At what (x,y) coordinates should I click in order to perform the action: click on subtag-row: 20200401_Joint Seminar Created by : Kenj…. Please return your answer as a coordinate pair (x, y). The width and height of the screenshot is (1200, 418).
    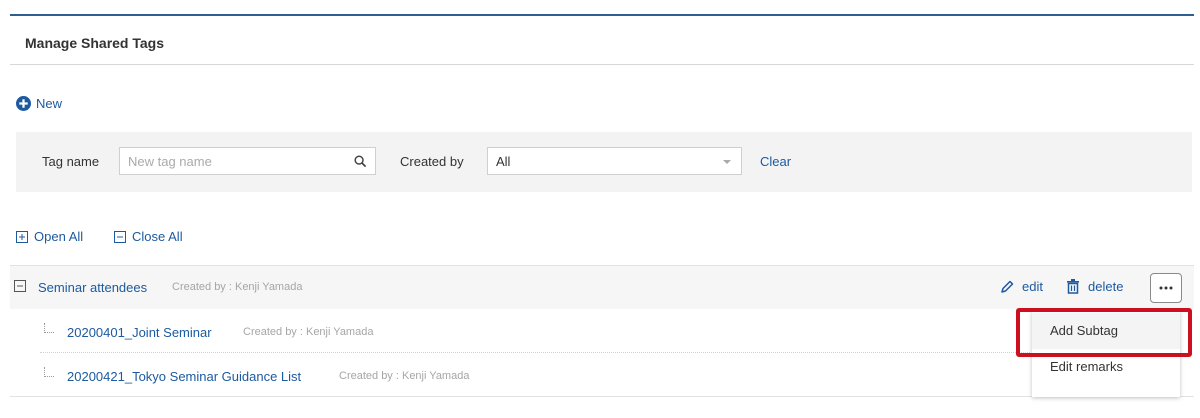
    Looking at the image, I should click on (540, 331).